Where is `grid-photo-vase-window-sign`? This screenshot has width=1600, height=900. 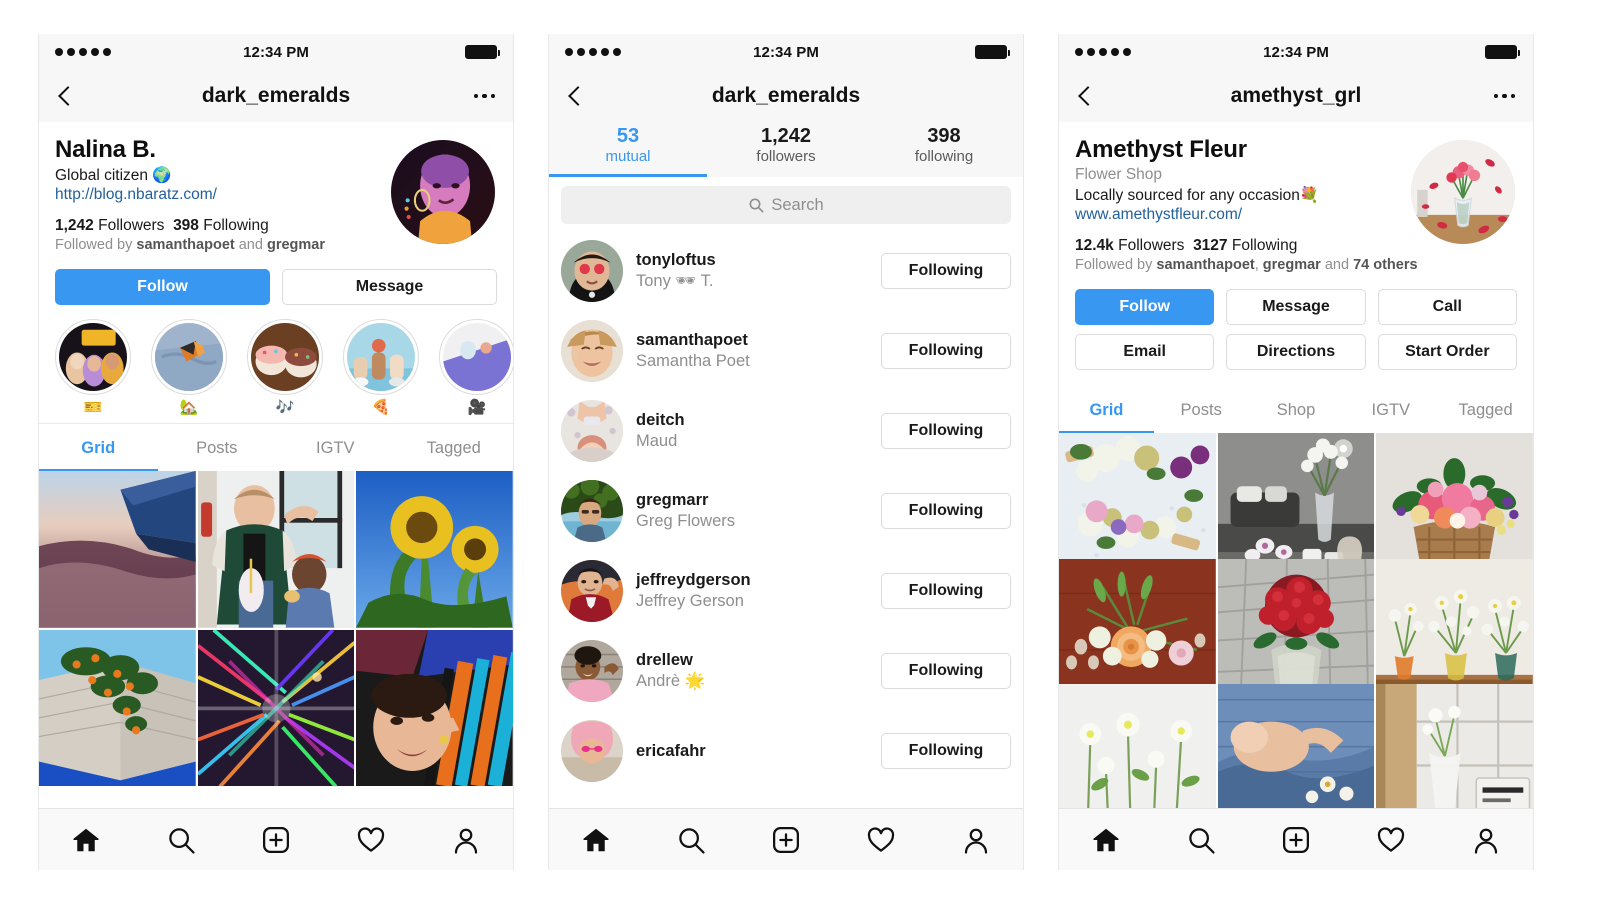 grid-photo-vase-window-sign is located at coordinates (1454, 746).